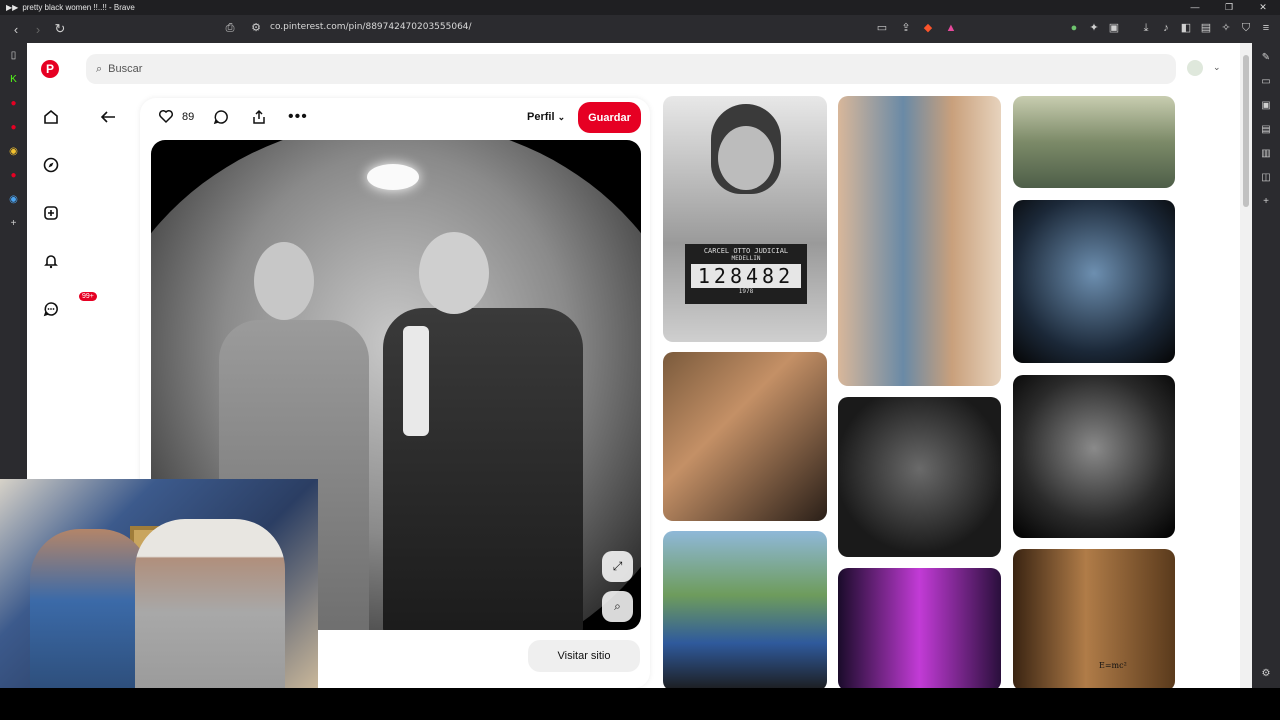 The image size is (1280, 720). Describe the element at coordinates (919, 477) in the screenshot. I see `feed-pin-batman-joker` at that location.